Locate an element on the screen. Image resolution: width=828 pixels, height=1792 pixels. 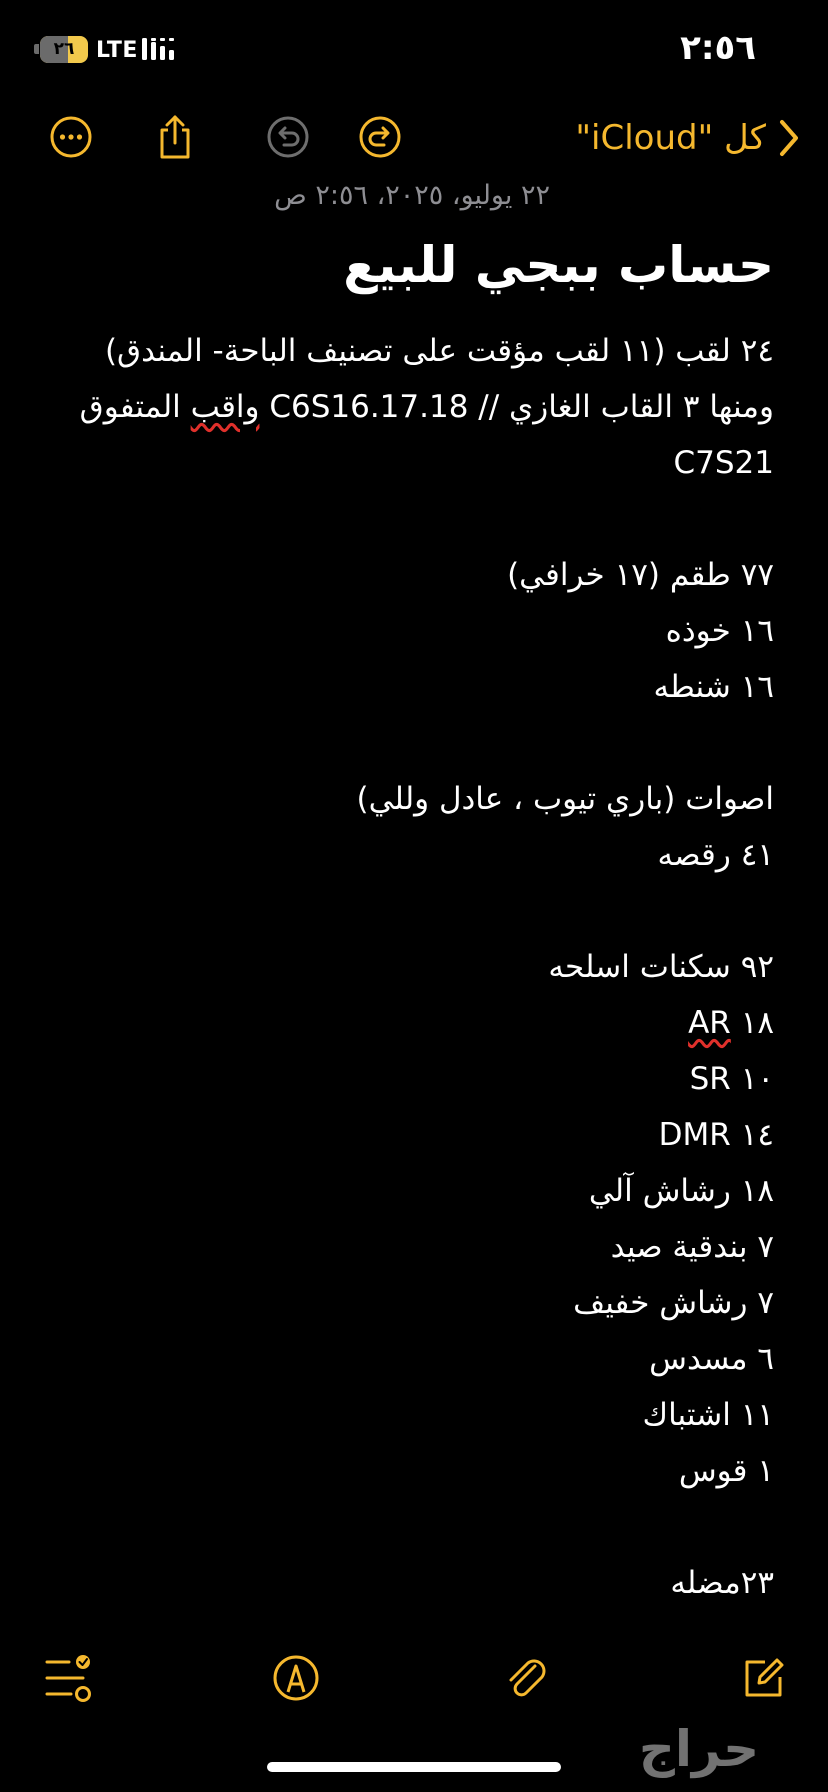
note-line: C7S21 is located at coordinates (724, 463).